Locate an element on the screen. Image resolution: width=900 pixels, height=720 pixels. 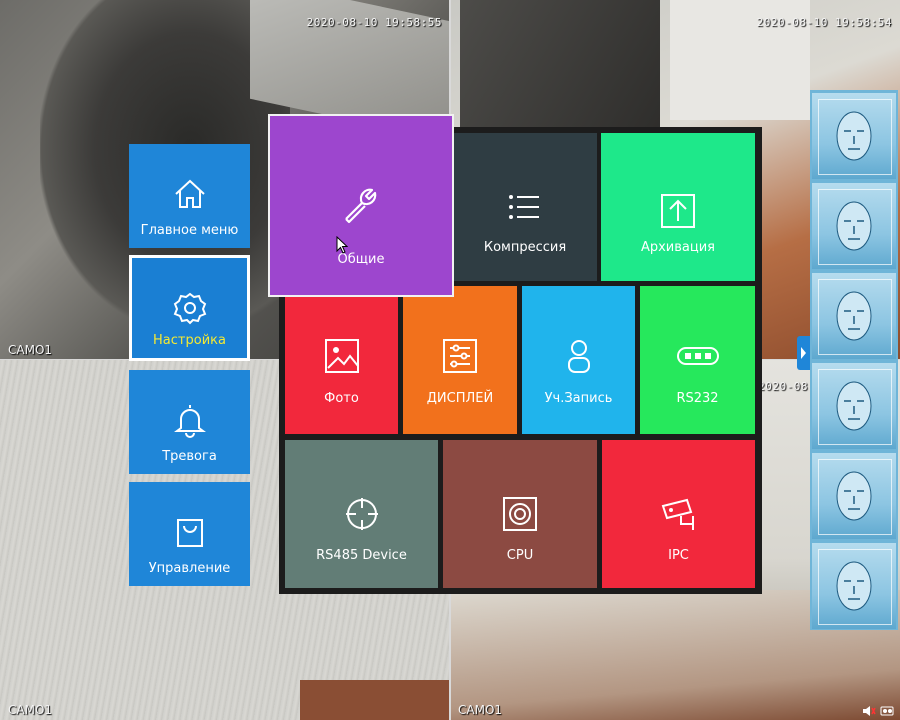
tile-account: Уч.Запись is located at coordinates (578, 360).